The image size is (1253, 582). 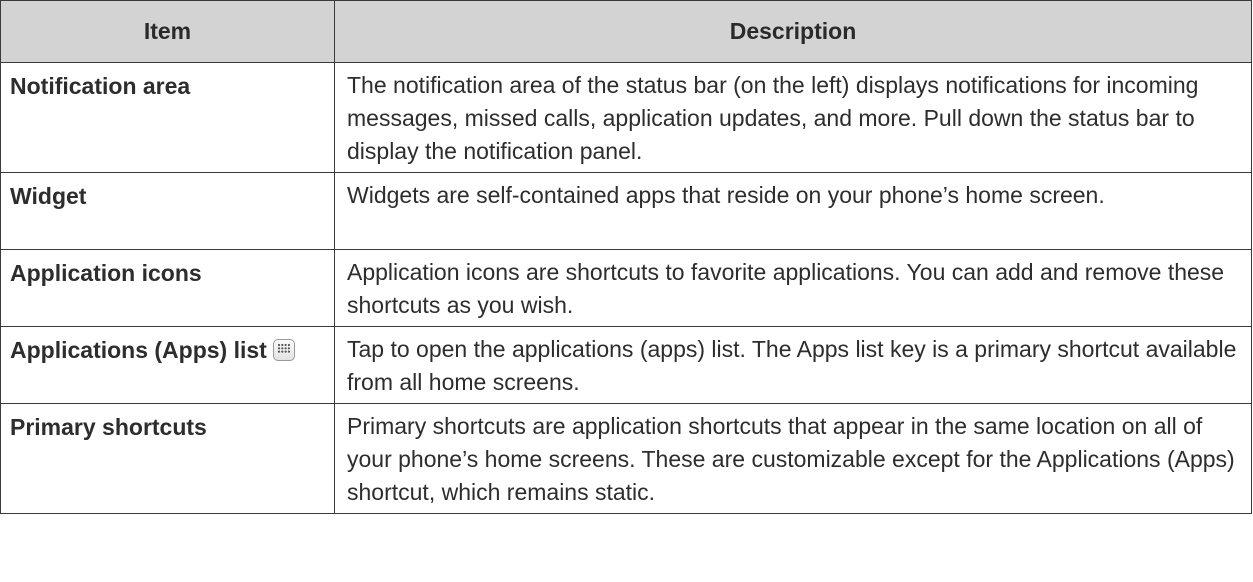 I want to click on item-cell: Widget, so click(x=167, y=211).